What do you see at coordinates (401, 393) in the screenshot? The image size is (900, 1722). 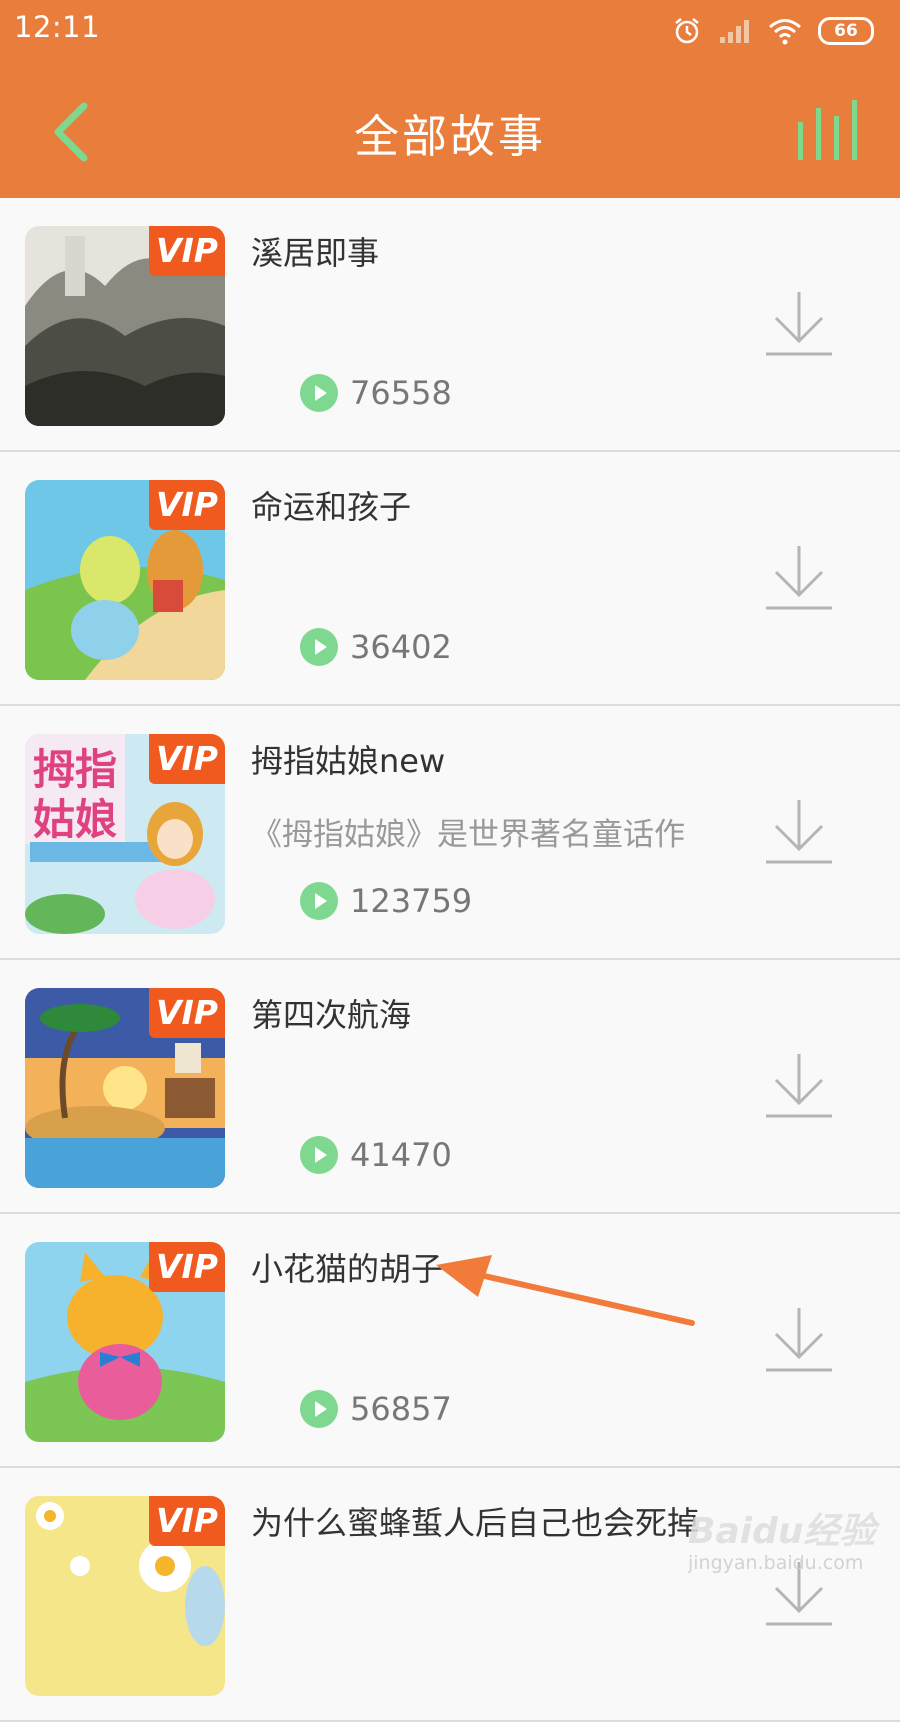 I see `play-count: 76558` at bounding box center [401, 393].